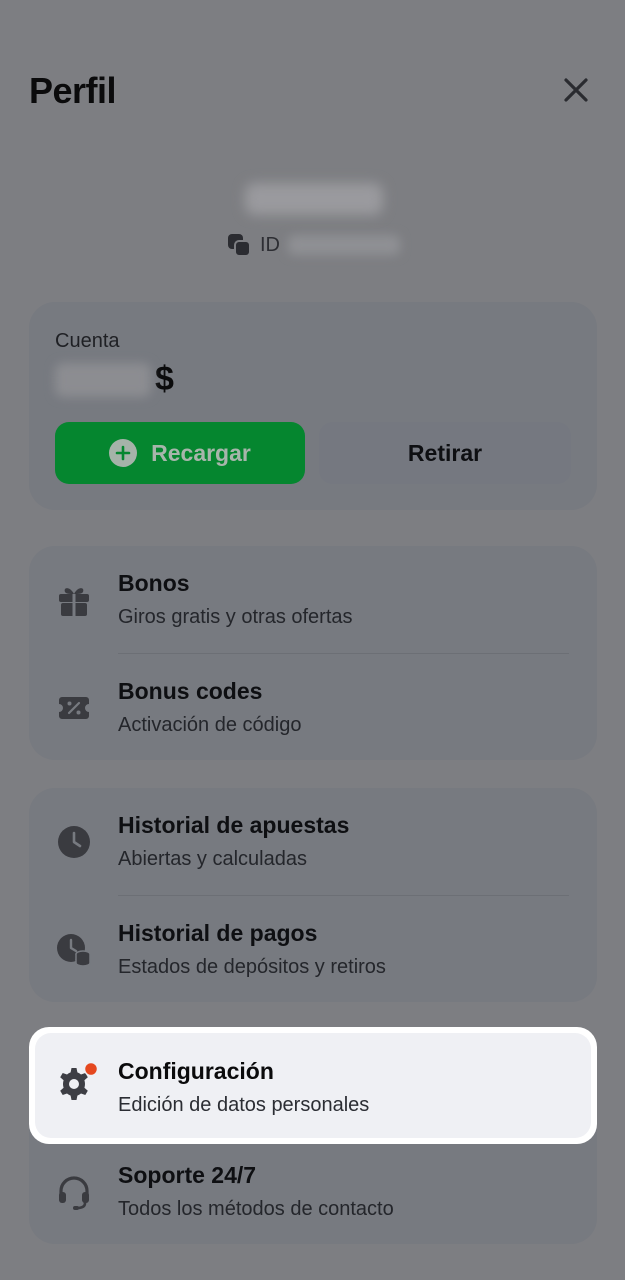 The image size is (625, 1280). I want to click on menu-subtitle: Abiertas y calculadas, so click(212, 859).